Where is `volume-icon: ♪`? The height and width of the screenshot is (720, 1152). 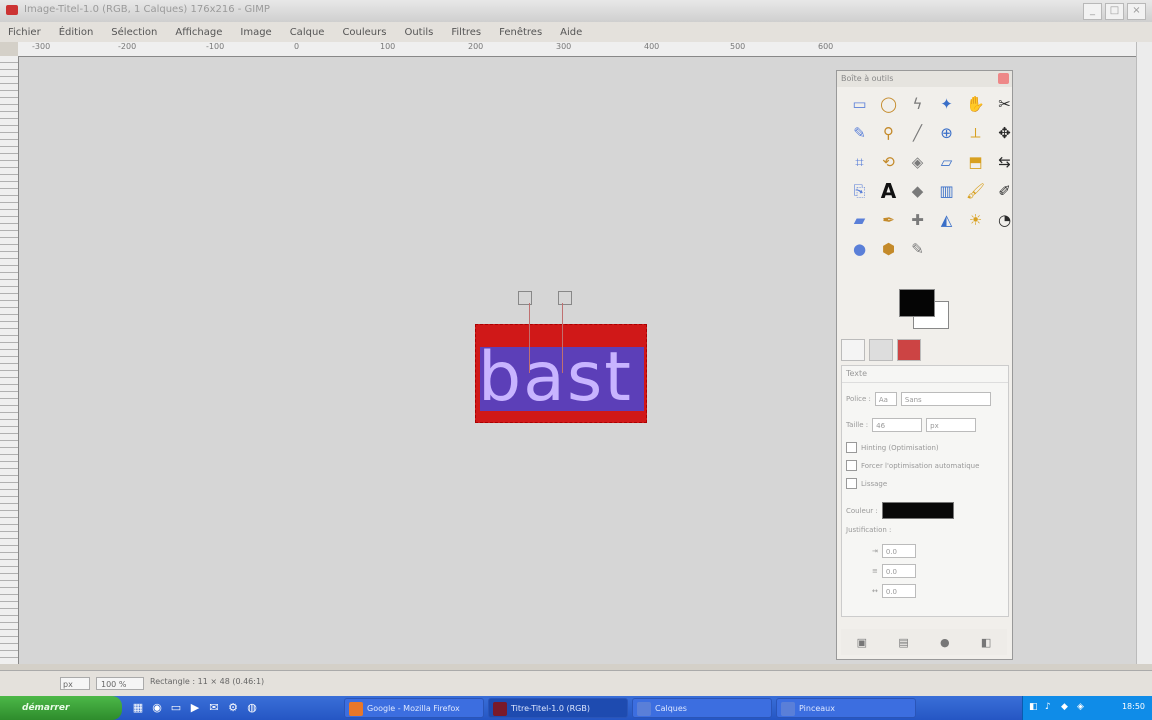 volume-icon: ♪ is located at coordinates (1050, 707).